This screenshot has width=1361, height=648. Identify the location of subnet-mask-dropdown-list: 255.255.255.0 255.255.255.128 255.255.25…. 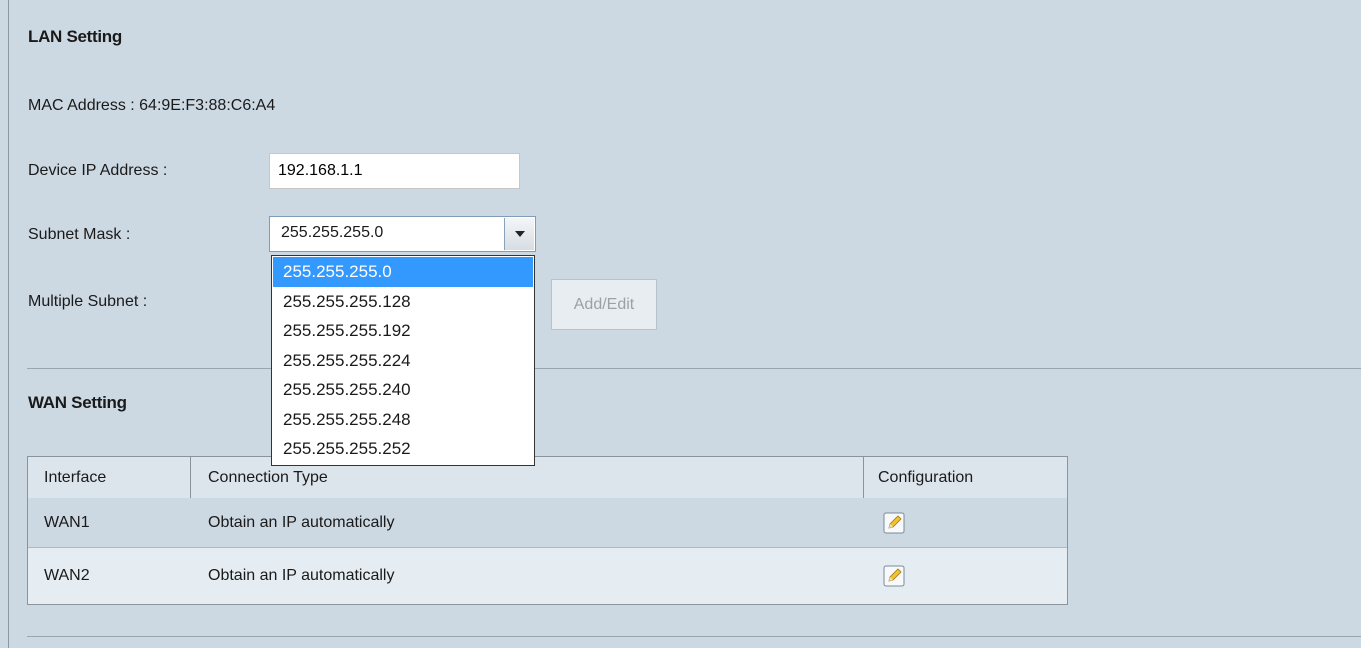
(403, 360).